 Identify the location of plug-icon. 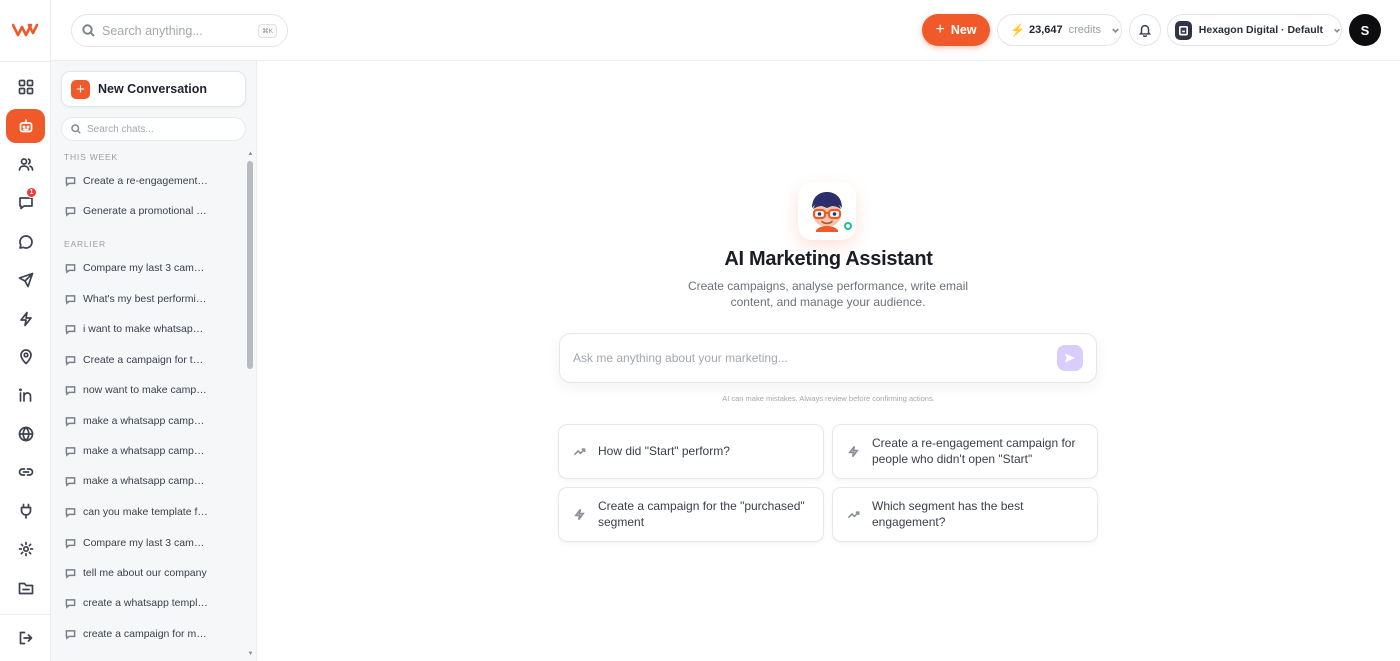
(25, 511).